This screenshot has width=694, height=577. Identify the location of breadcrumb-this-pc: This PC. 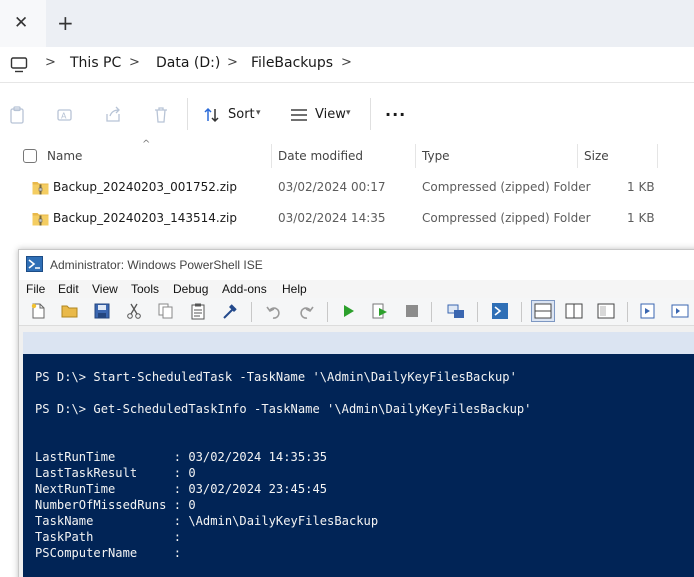
(95, 63).